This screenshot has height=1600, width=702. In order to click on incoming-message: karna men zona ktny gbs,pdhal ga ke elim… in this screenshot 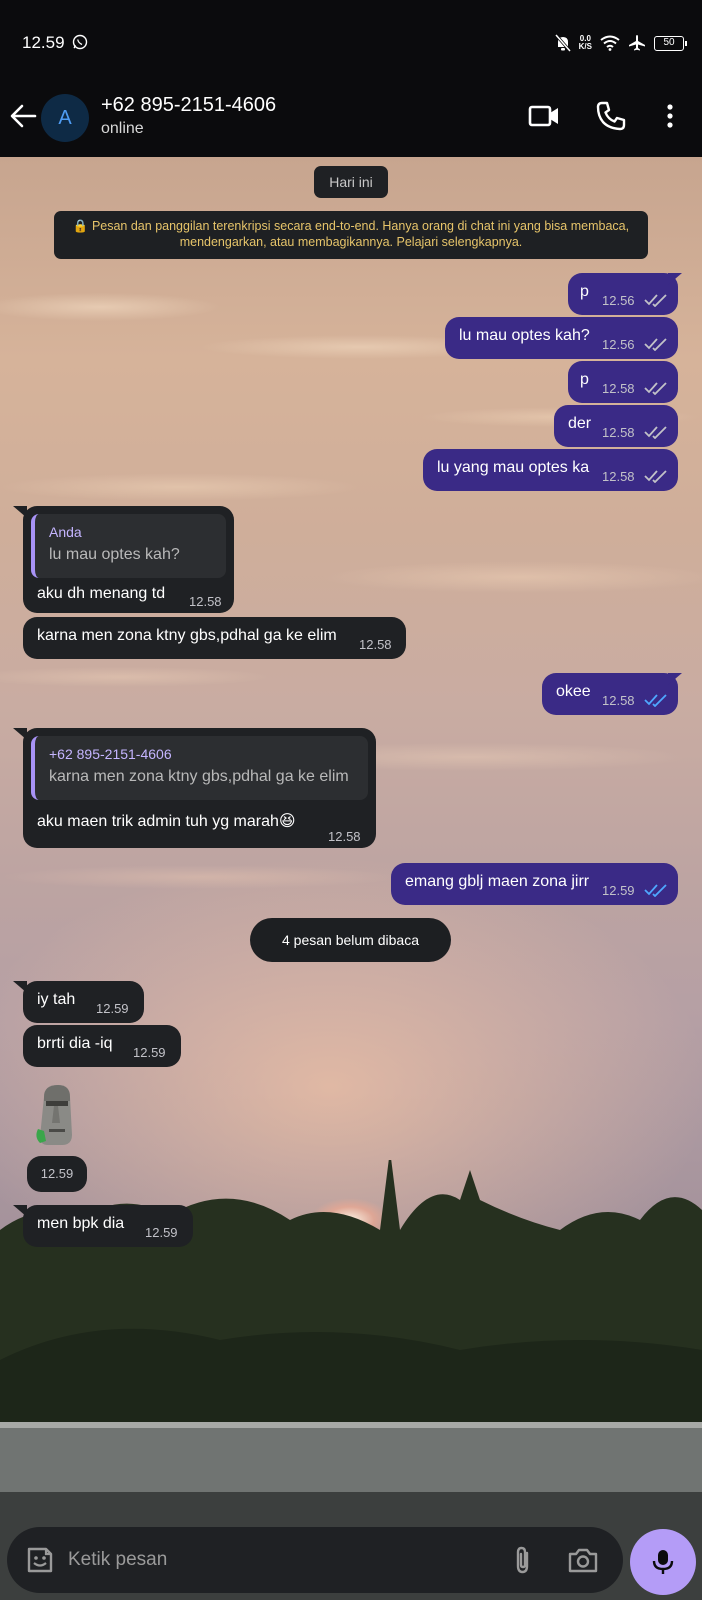, I will do `click(214, 638)`.